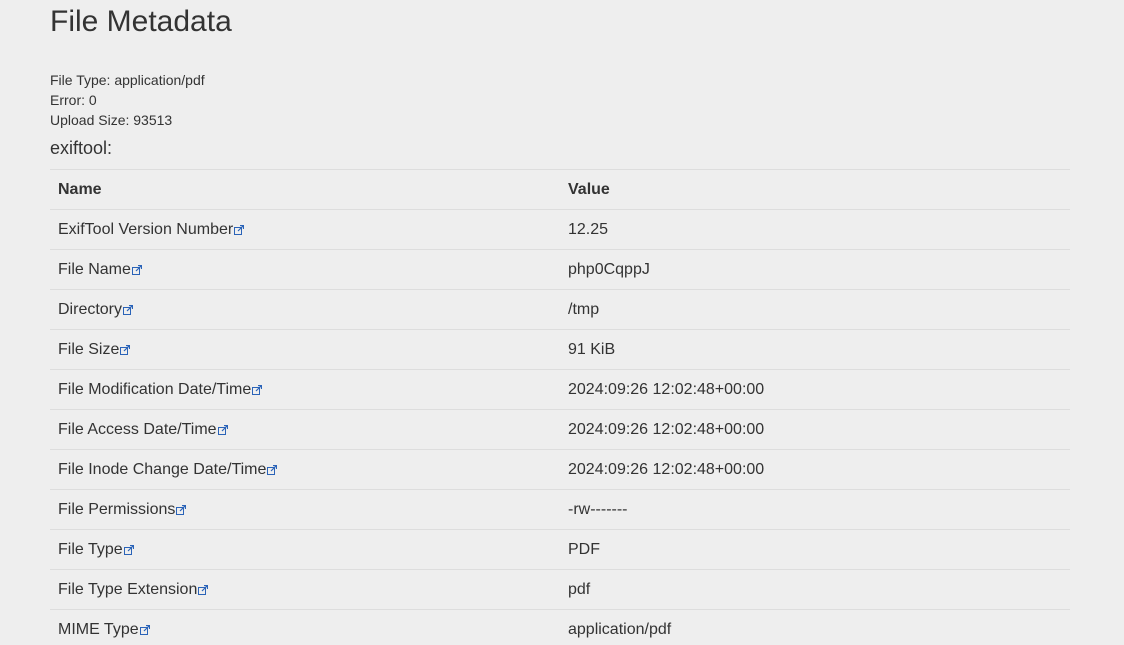 The height and width of the screenshot is (645, 1124). Describe the element at coordinates (305, 627) in the screenshot. I see `row-name-cell: MIME Type` at that location.